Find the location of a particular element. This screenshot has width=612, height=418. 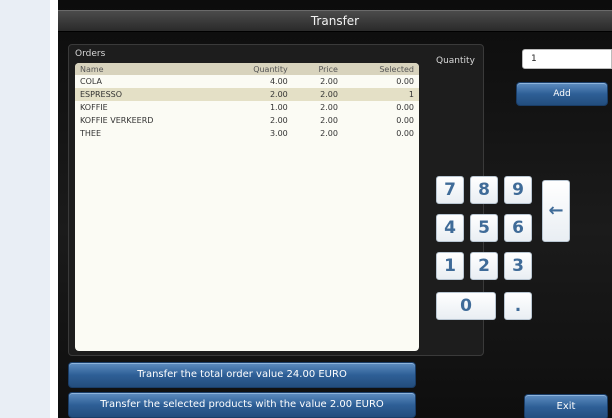

quantity-label: Quantity is located at coordinates (455, 61).